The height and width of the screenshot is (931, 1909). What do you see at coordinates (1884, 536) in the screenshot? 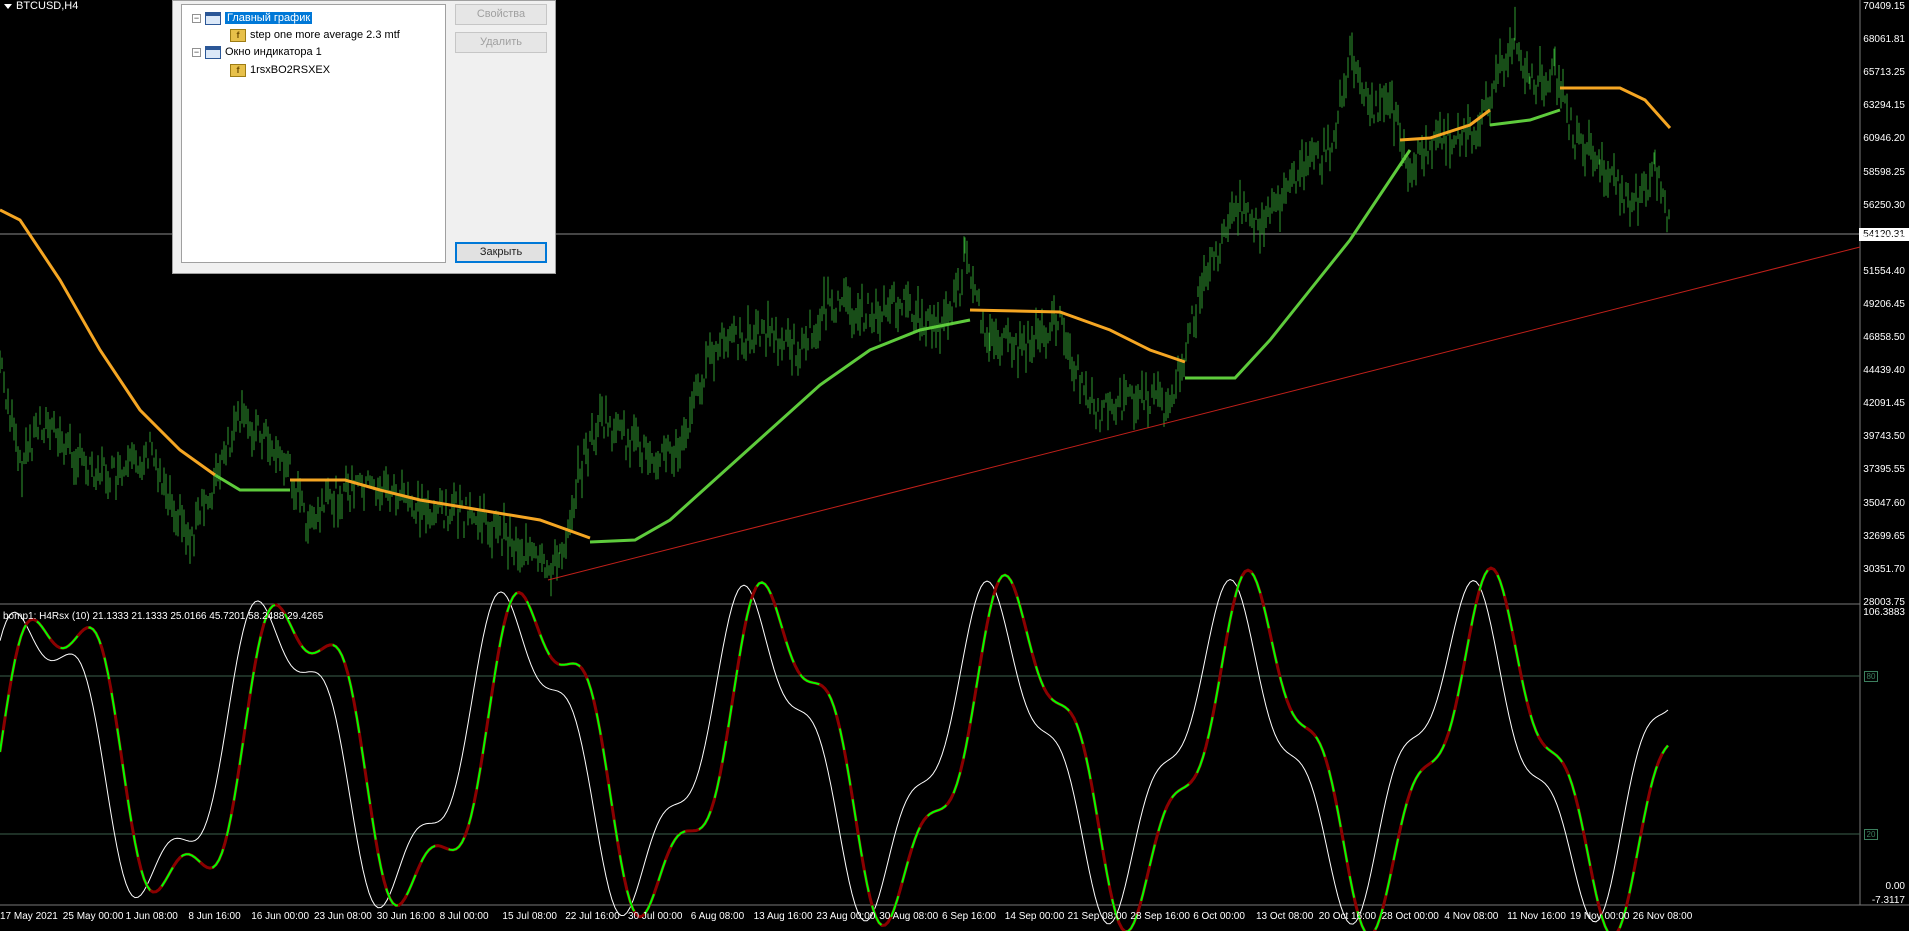
I see `price-axis-label: 32699.65` at bounding box center [1884, 536].